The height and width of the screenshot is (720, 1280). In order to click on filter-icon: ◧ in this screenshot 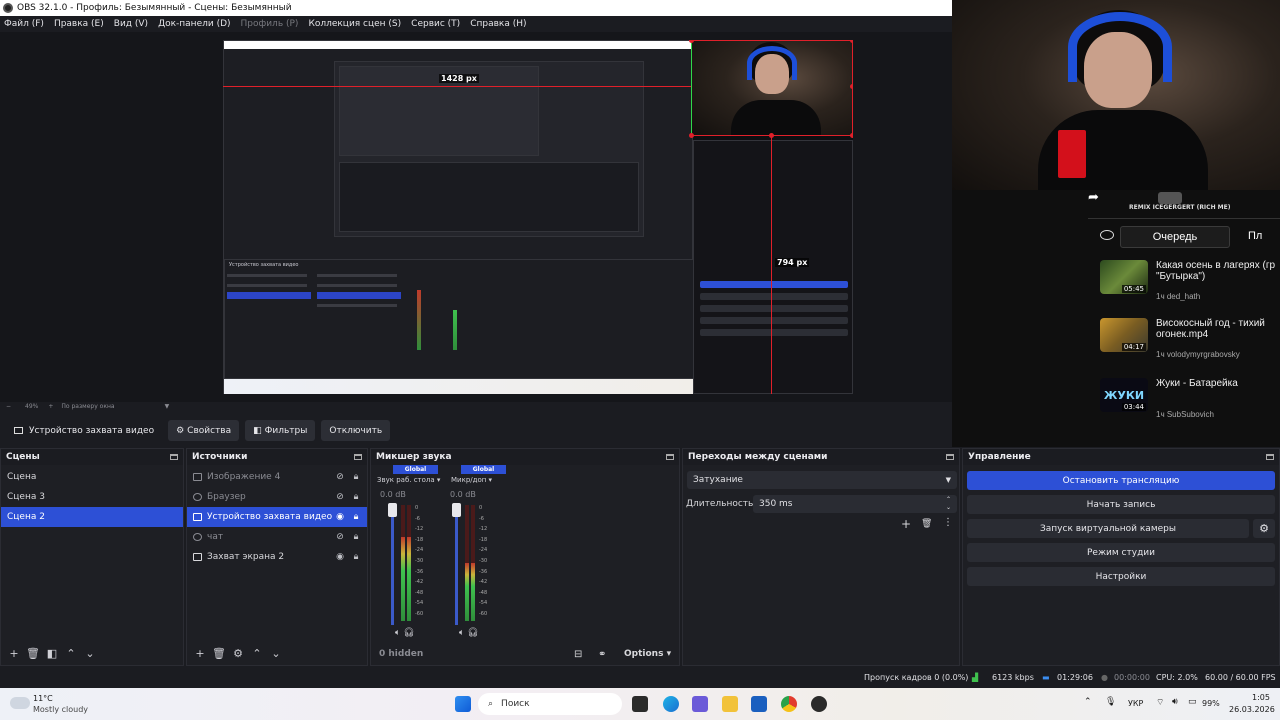, I will do `click(52, 654)`.